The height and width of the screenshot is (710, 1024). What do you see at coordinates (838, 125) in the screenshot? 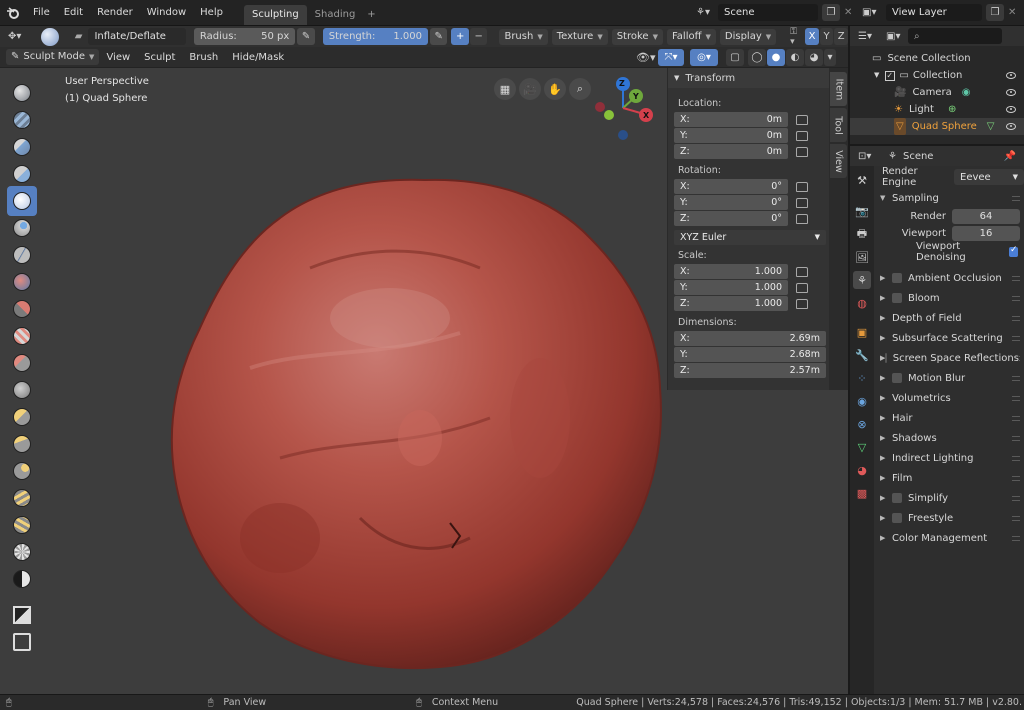
I see `tab-tool: Tool` at bounding box center [838, 125].